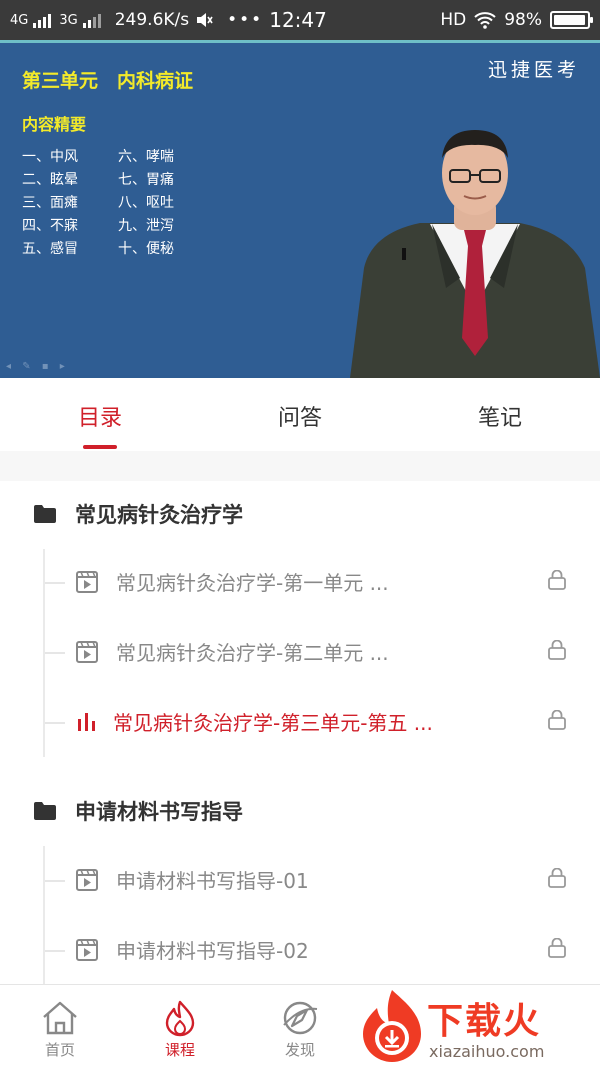 The height and width of the screenshot is (1067, 600). I want to click on lesson-item: 申请材料书写指导-02, so click(300, 950).